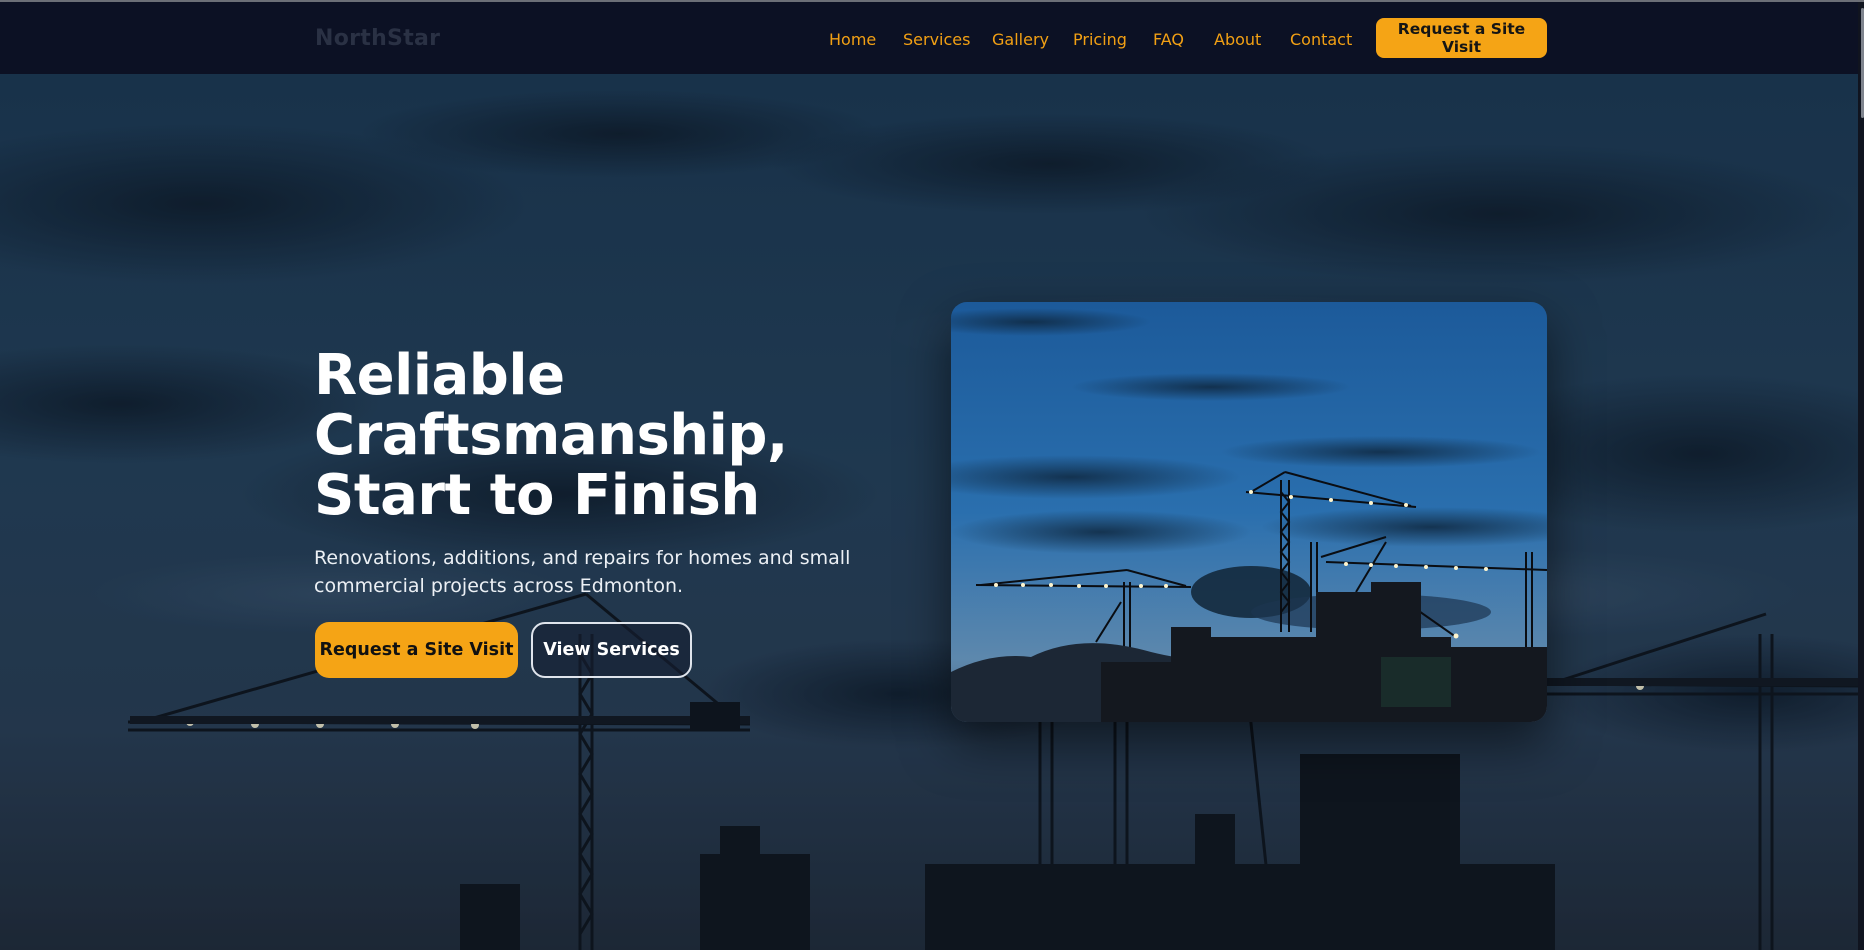 This screenshot has height=950, width=1864. What do you see at coordinates (1100, 39) in the screenshot?
I see `nav-link-pricing: Pricing` at bounding box center [1100, 39].